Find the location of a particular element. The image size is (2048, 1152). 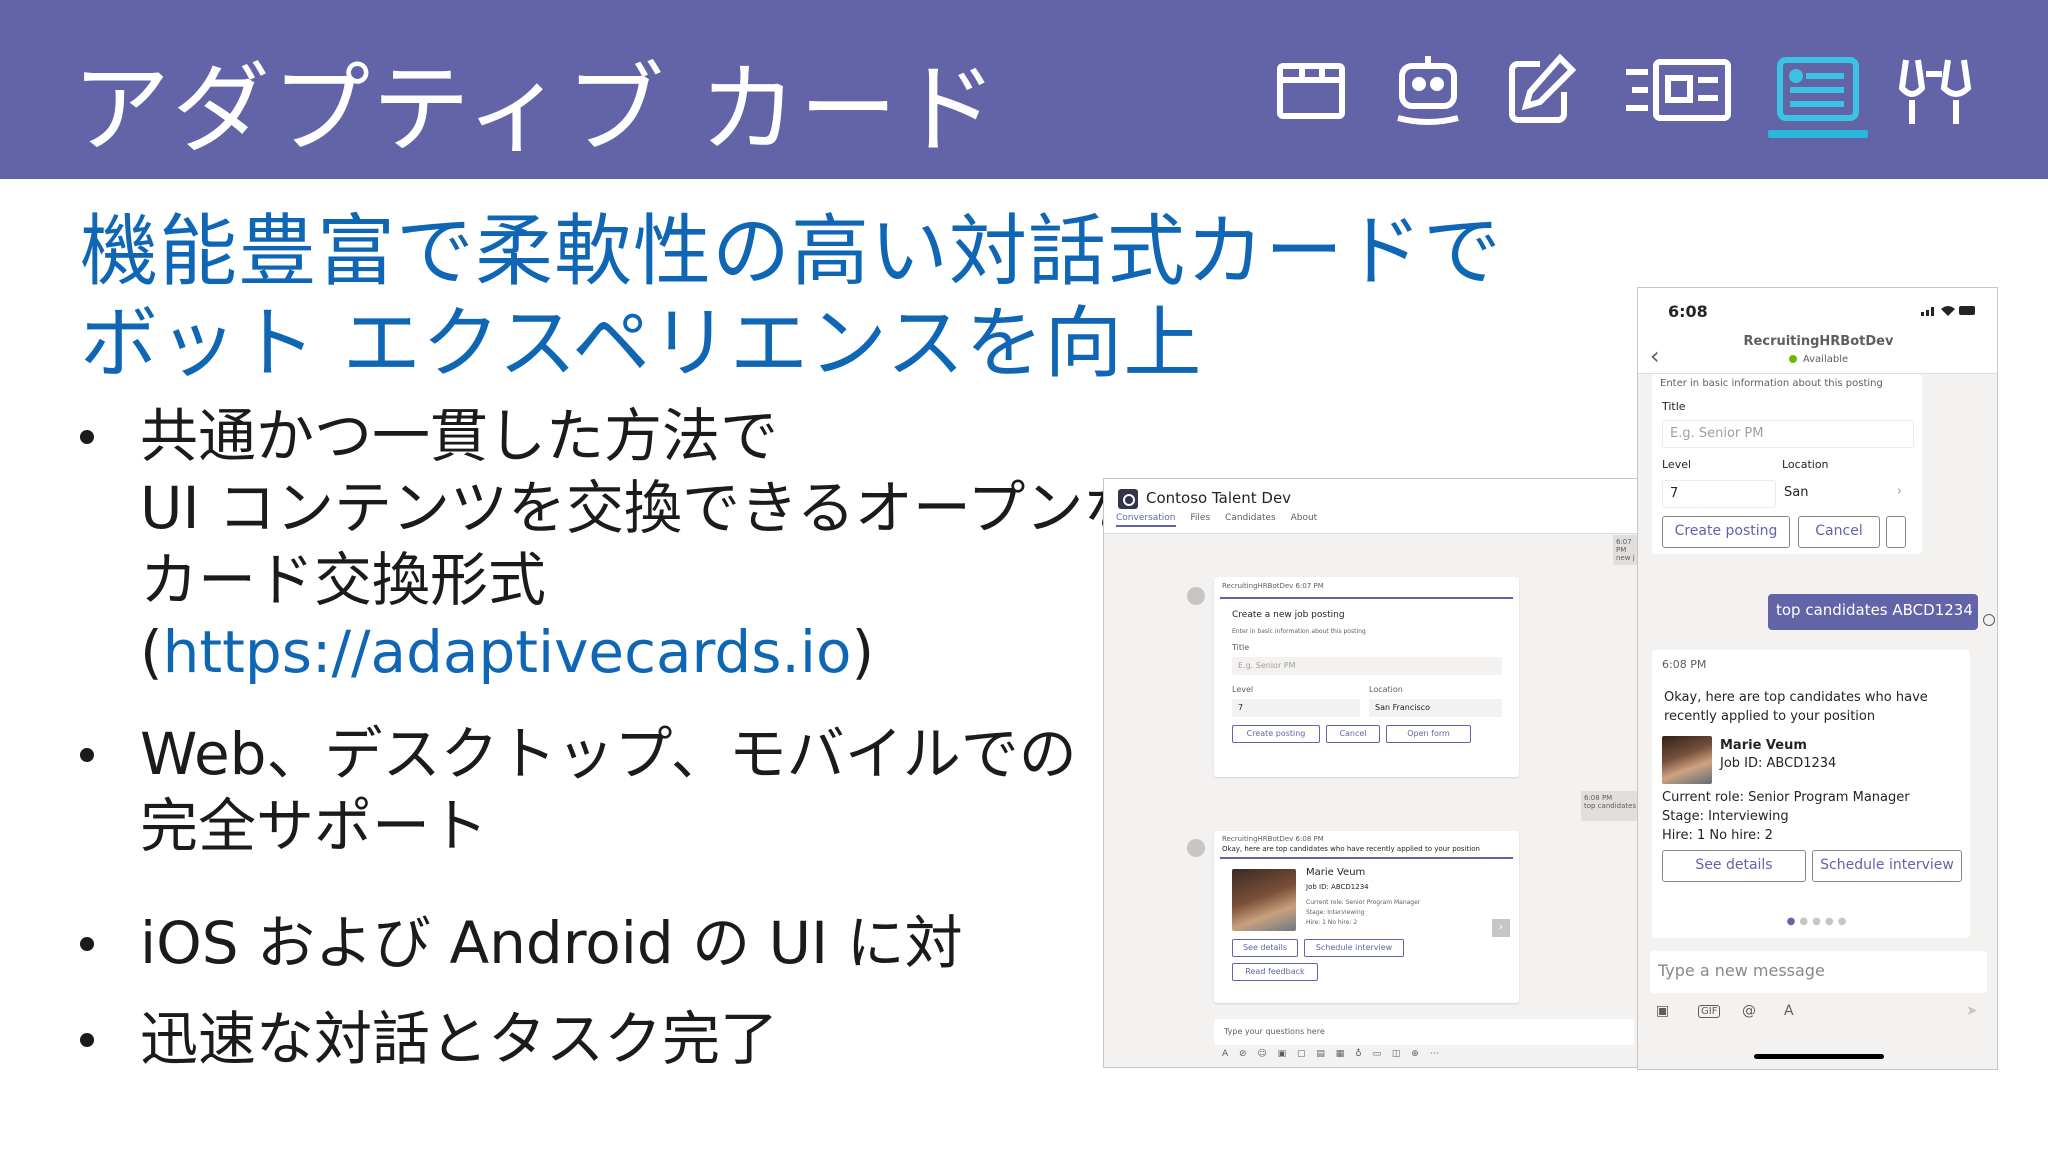

carousel-page-indicator: ●●●●● is located at coordinates (1817, 921).